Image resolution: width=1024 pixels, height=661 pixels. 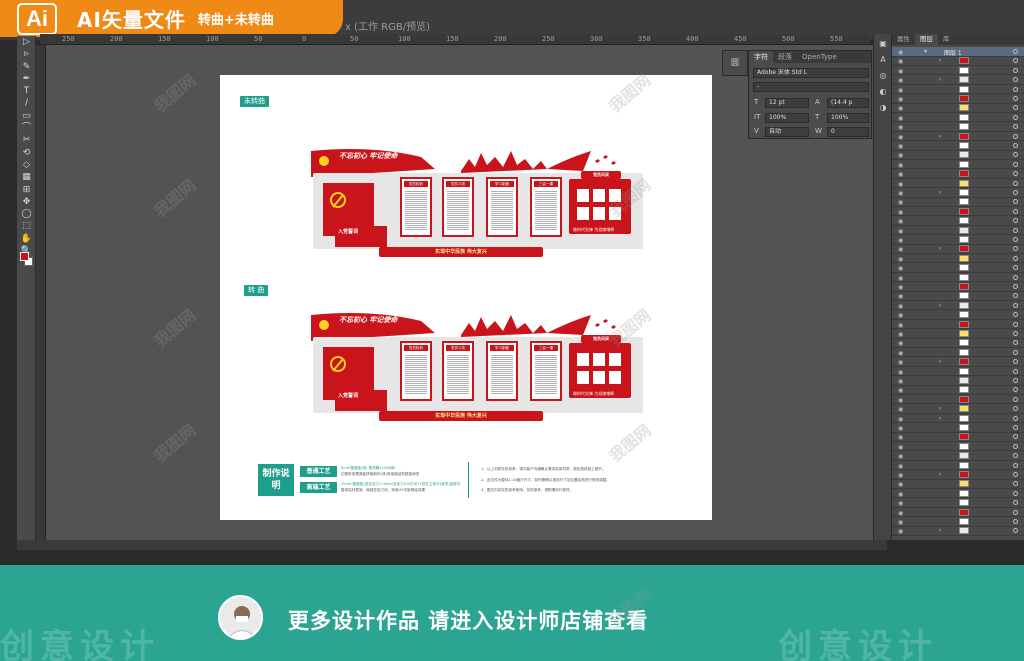 I want to click on tab-properties: 属性, so click(x=903, y=39).